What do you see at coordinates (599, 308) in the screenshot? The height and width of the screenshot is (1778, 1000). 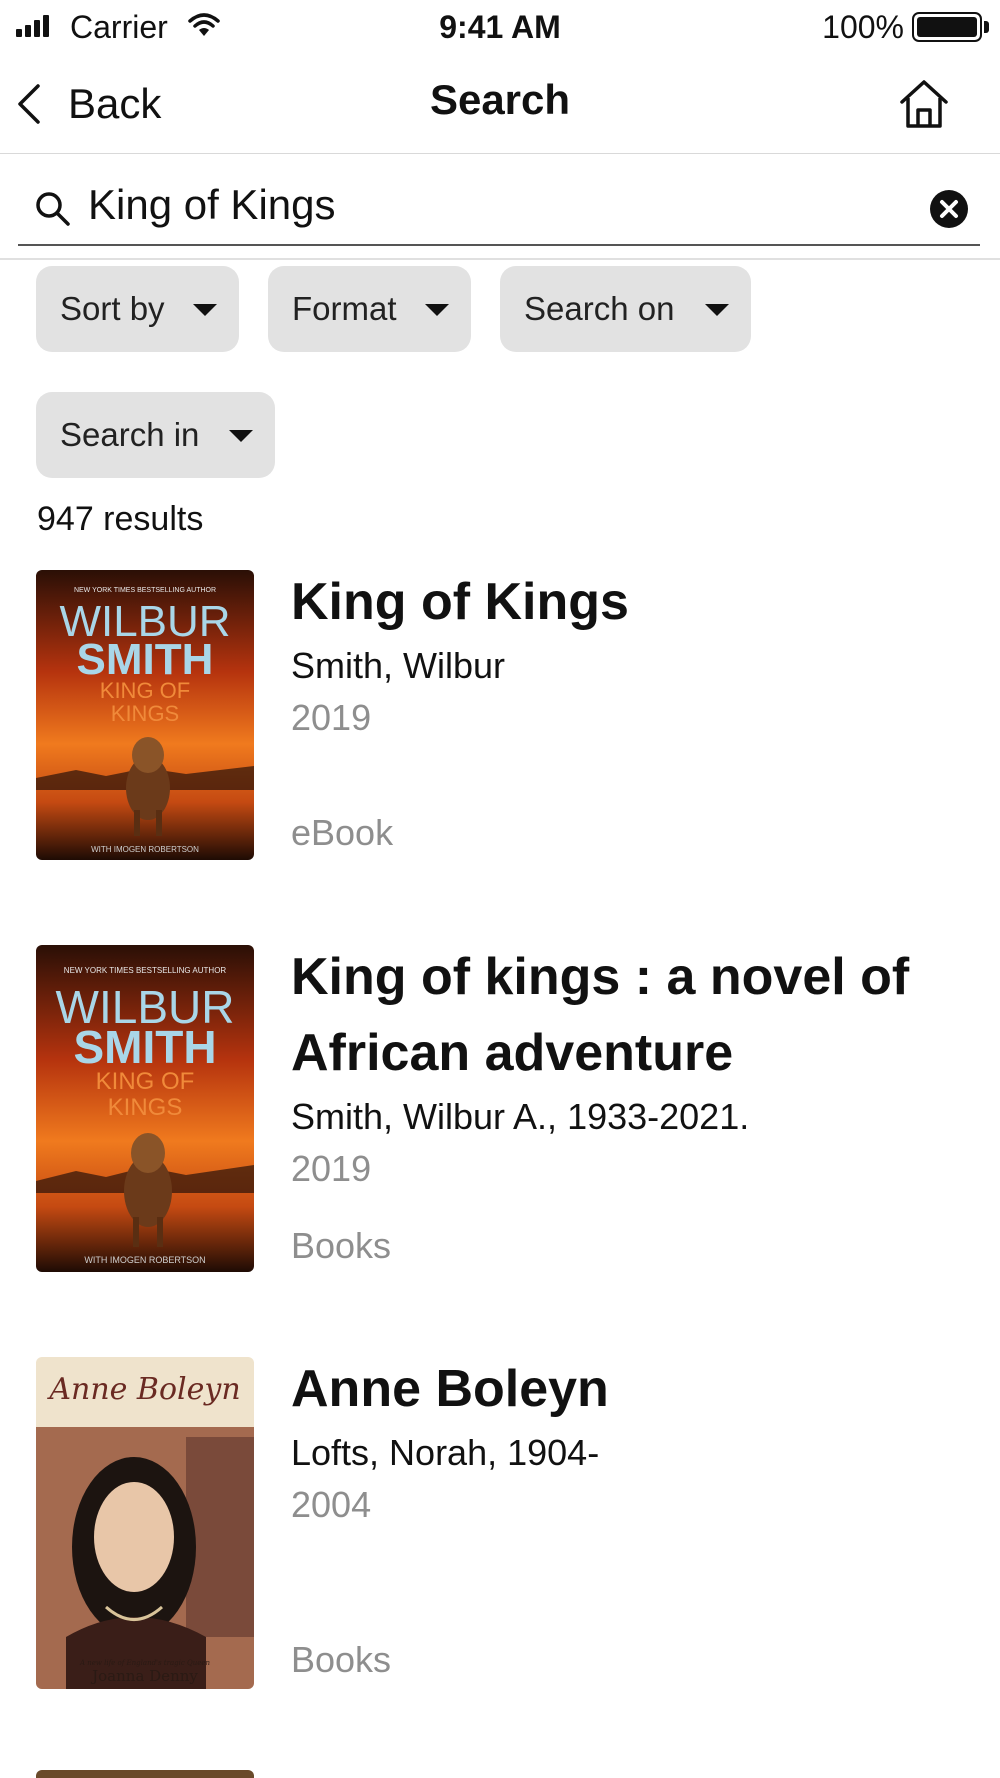 I see `search-on-label: Search on` at bounding box center [599, 308].